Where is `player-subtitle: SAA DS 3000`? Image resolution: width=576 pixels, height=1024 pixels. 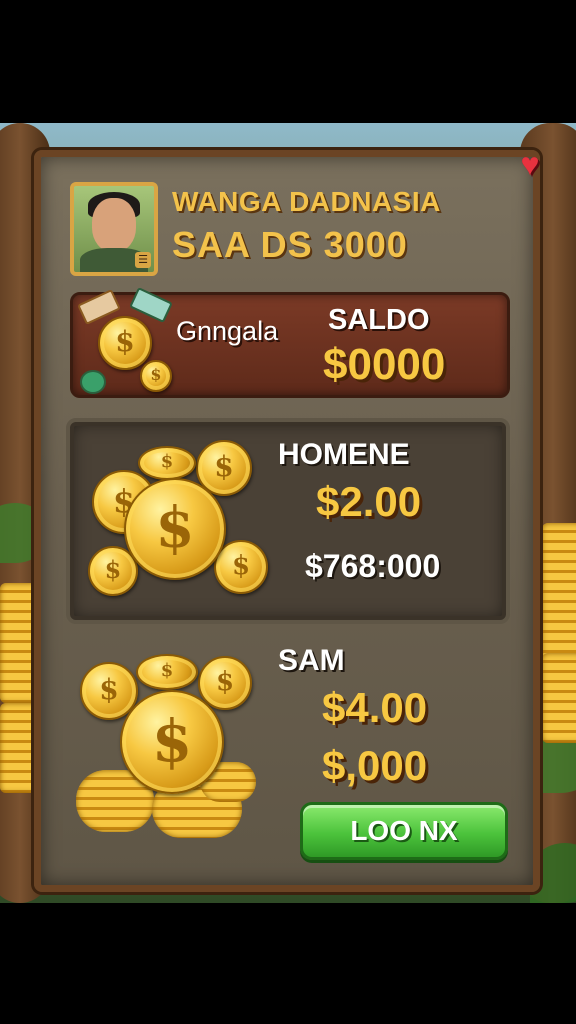
player-subtitle: SAA DS 3000 is located at coordinates (290, 244).